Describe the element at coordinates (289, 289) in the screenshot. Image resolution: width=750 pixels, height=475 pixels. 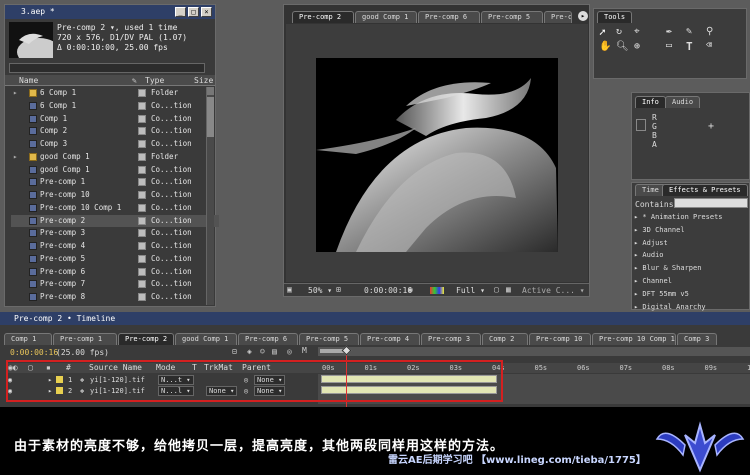
I see `always-preview-icon: ▣` at that location.